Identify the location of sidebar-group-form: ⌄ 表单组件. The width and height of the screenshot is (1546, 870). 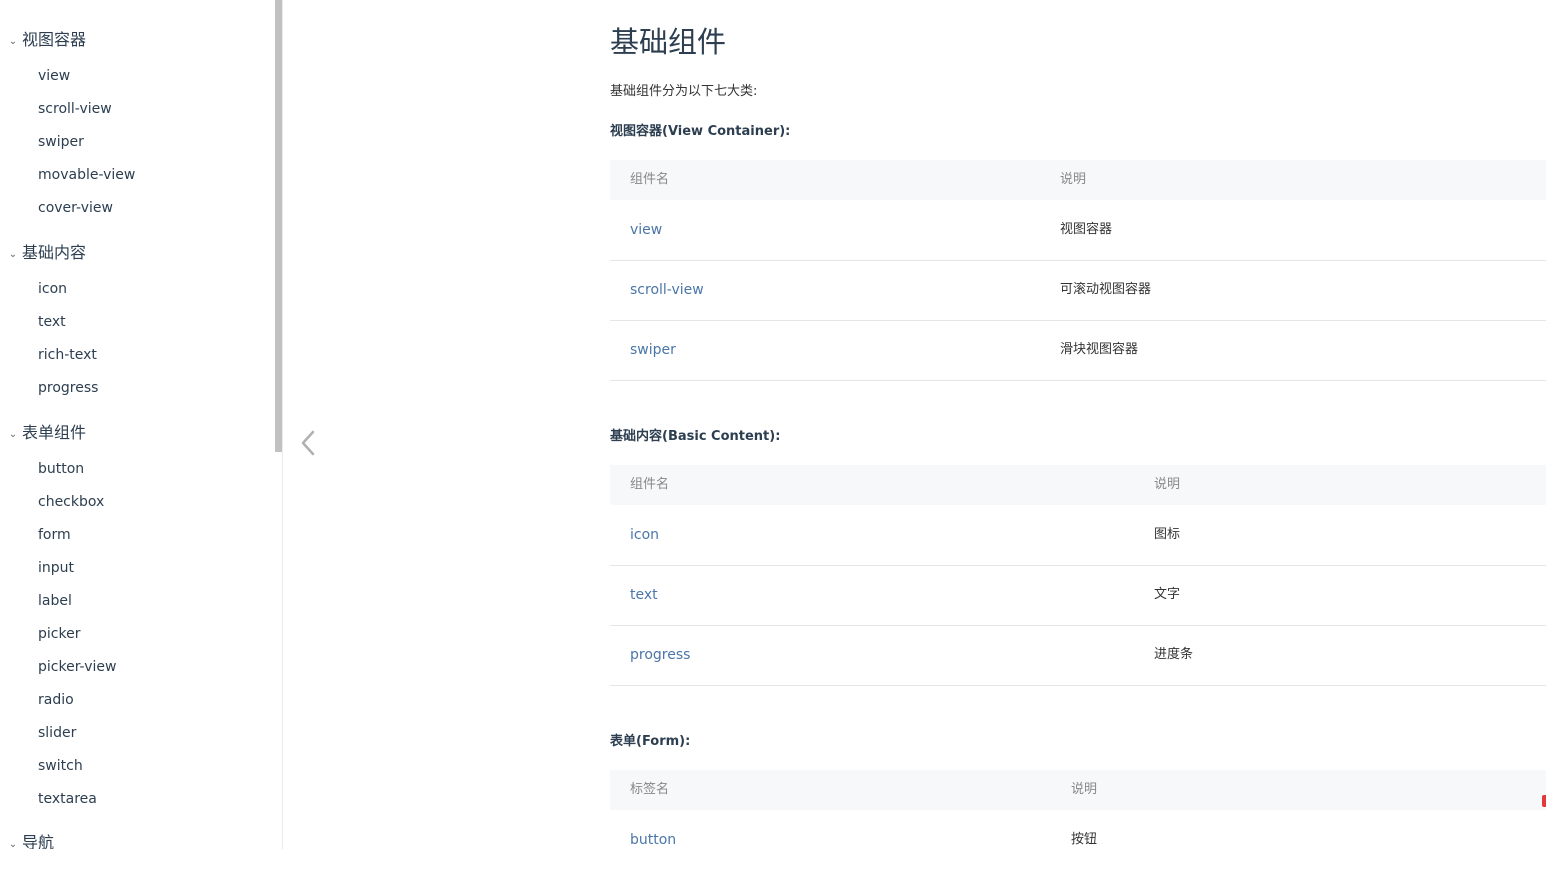
(46, 433).